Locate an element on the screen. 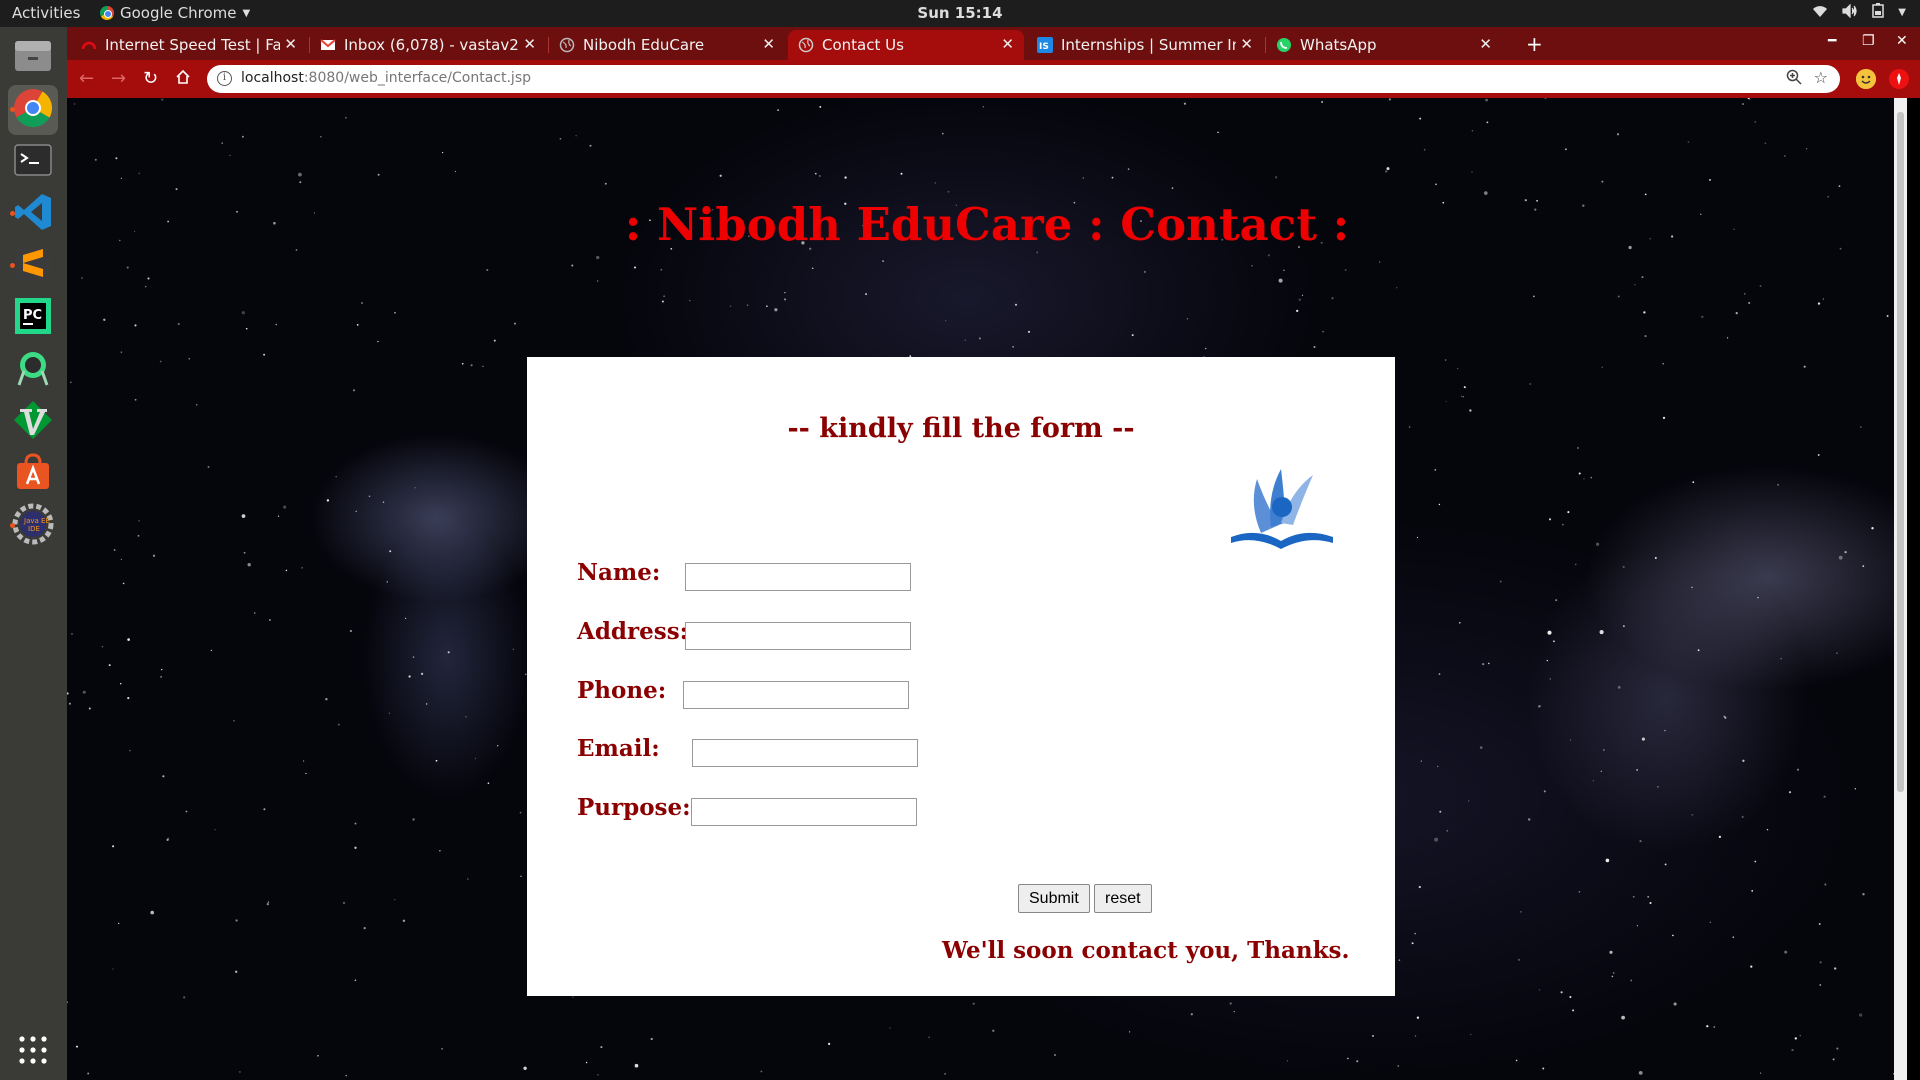  submit-button: Submit is located at coordinates (1054, 898).